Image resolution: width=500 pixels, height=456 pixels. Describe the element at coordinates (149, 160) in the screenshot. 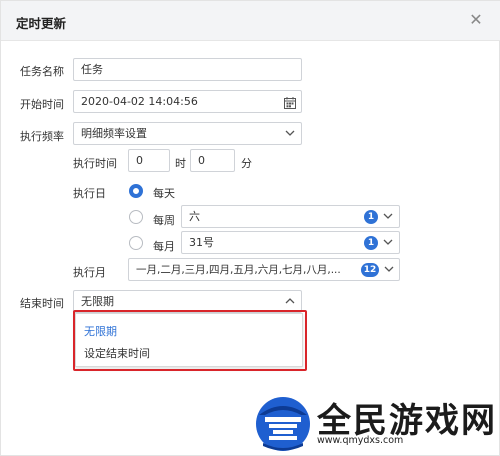

I see `exec-hour-input: 0` at that location.